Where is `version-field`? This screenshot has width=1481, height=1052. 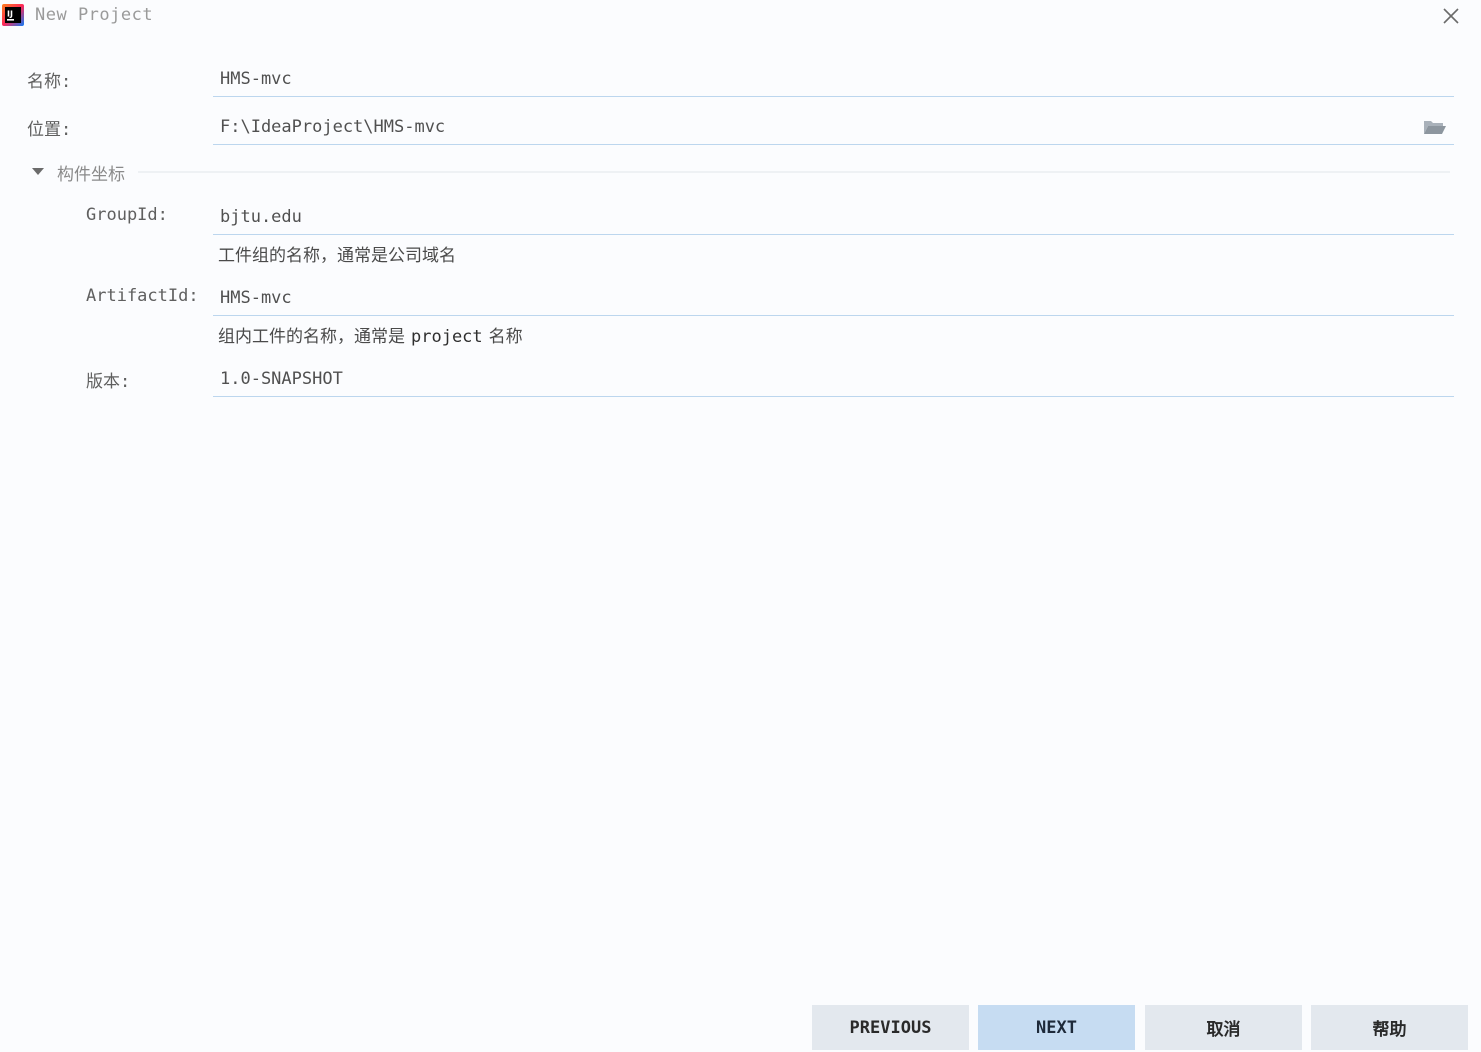 version-field is located at coordinates (833, 380).